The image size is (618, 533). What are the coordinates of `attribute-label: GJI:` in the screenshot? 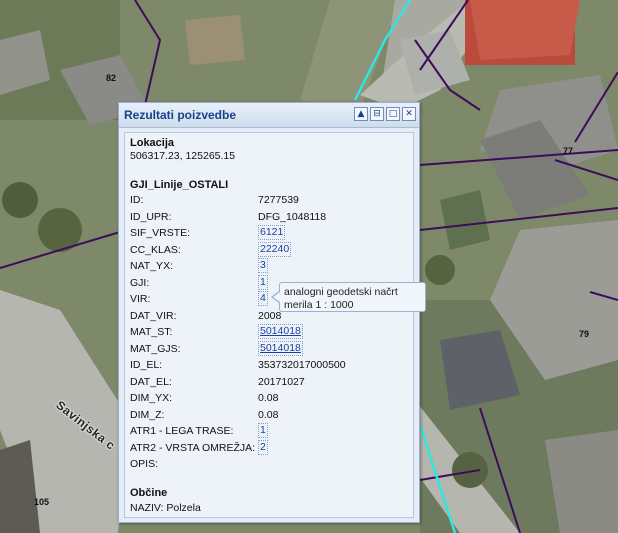 It's located at (140, 282).